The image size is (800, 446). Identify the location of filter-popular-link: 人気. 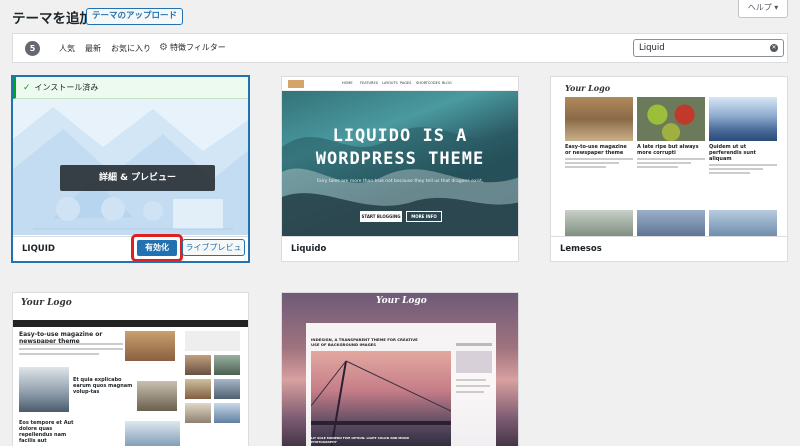
(67, 48).